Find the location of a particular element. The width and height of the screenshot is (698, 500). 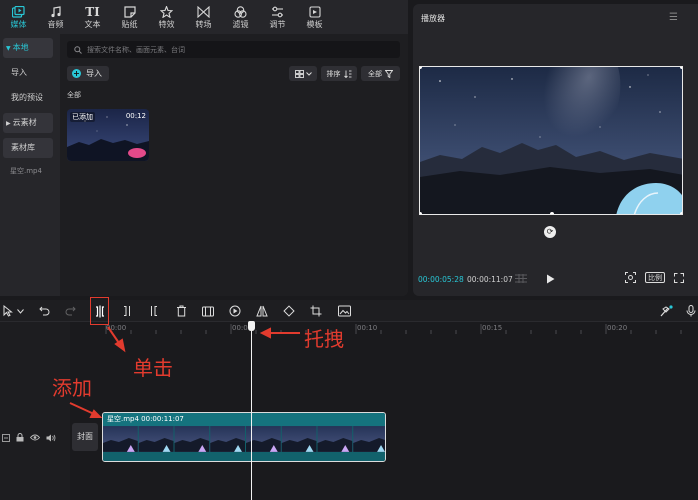

track-controls is located at coordinates (29, 437).